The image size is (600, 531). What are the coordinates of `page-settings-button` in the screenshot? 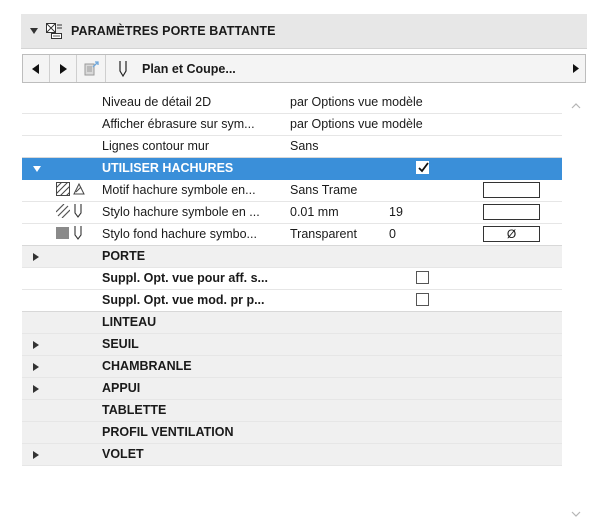 It's located at (91, 68).